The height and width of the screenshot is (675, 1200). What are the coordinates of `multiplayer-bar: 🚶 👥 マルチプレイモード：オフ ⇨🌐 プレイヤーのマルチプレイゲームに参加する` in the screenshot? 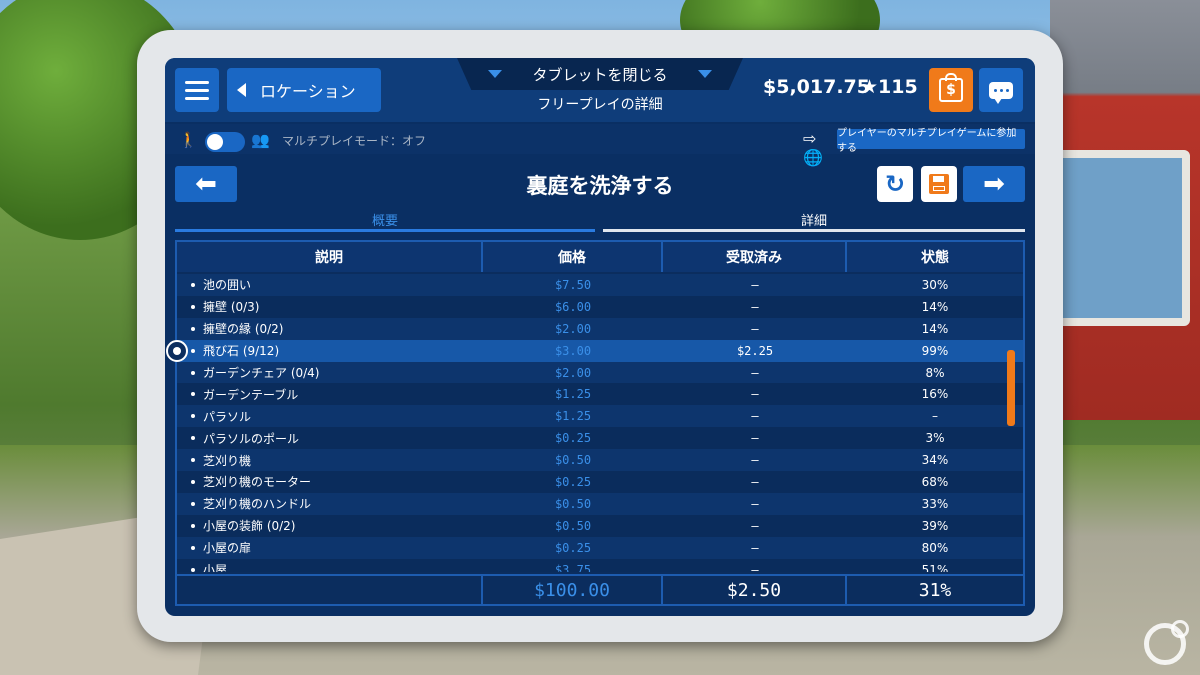 It's located at (600, 145).